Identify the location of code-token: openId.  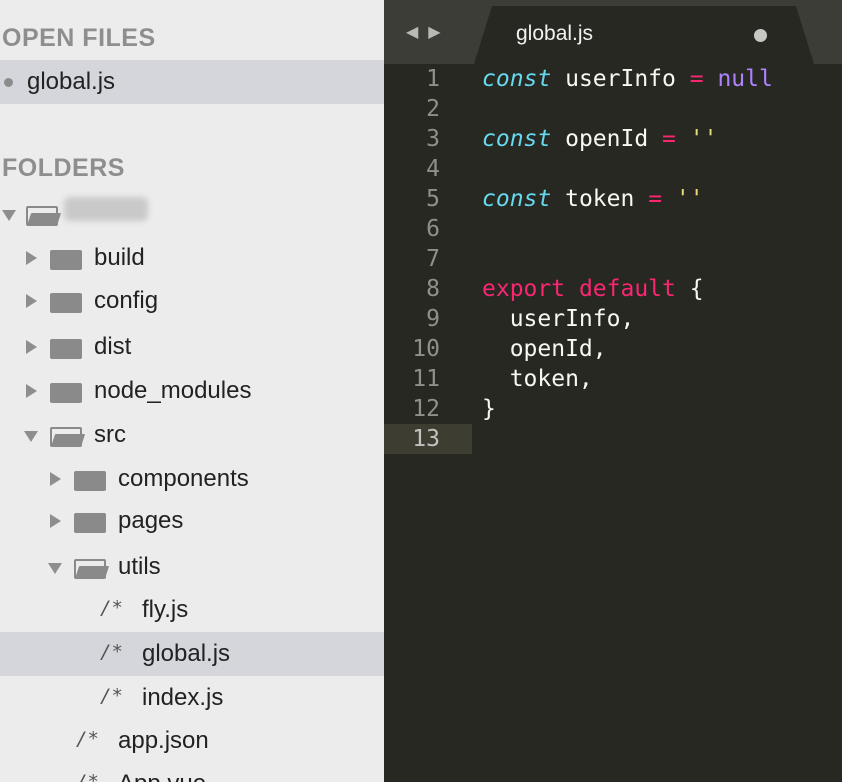
(607, 139).